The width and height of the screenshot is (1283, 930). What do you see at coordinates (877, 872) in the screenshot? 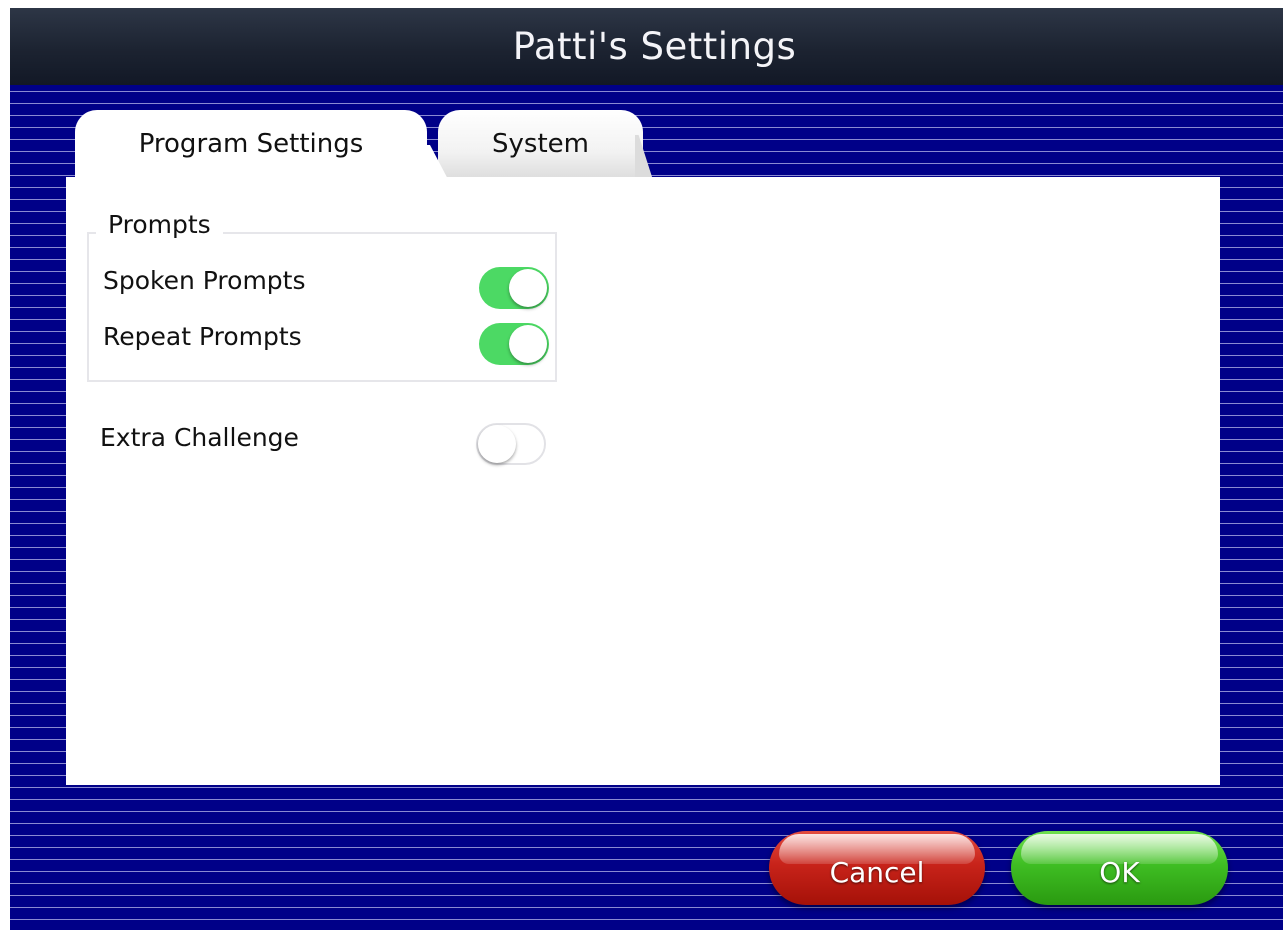
I see `cancel-button-label: Cancel` at bounding box center [877, 872].